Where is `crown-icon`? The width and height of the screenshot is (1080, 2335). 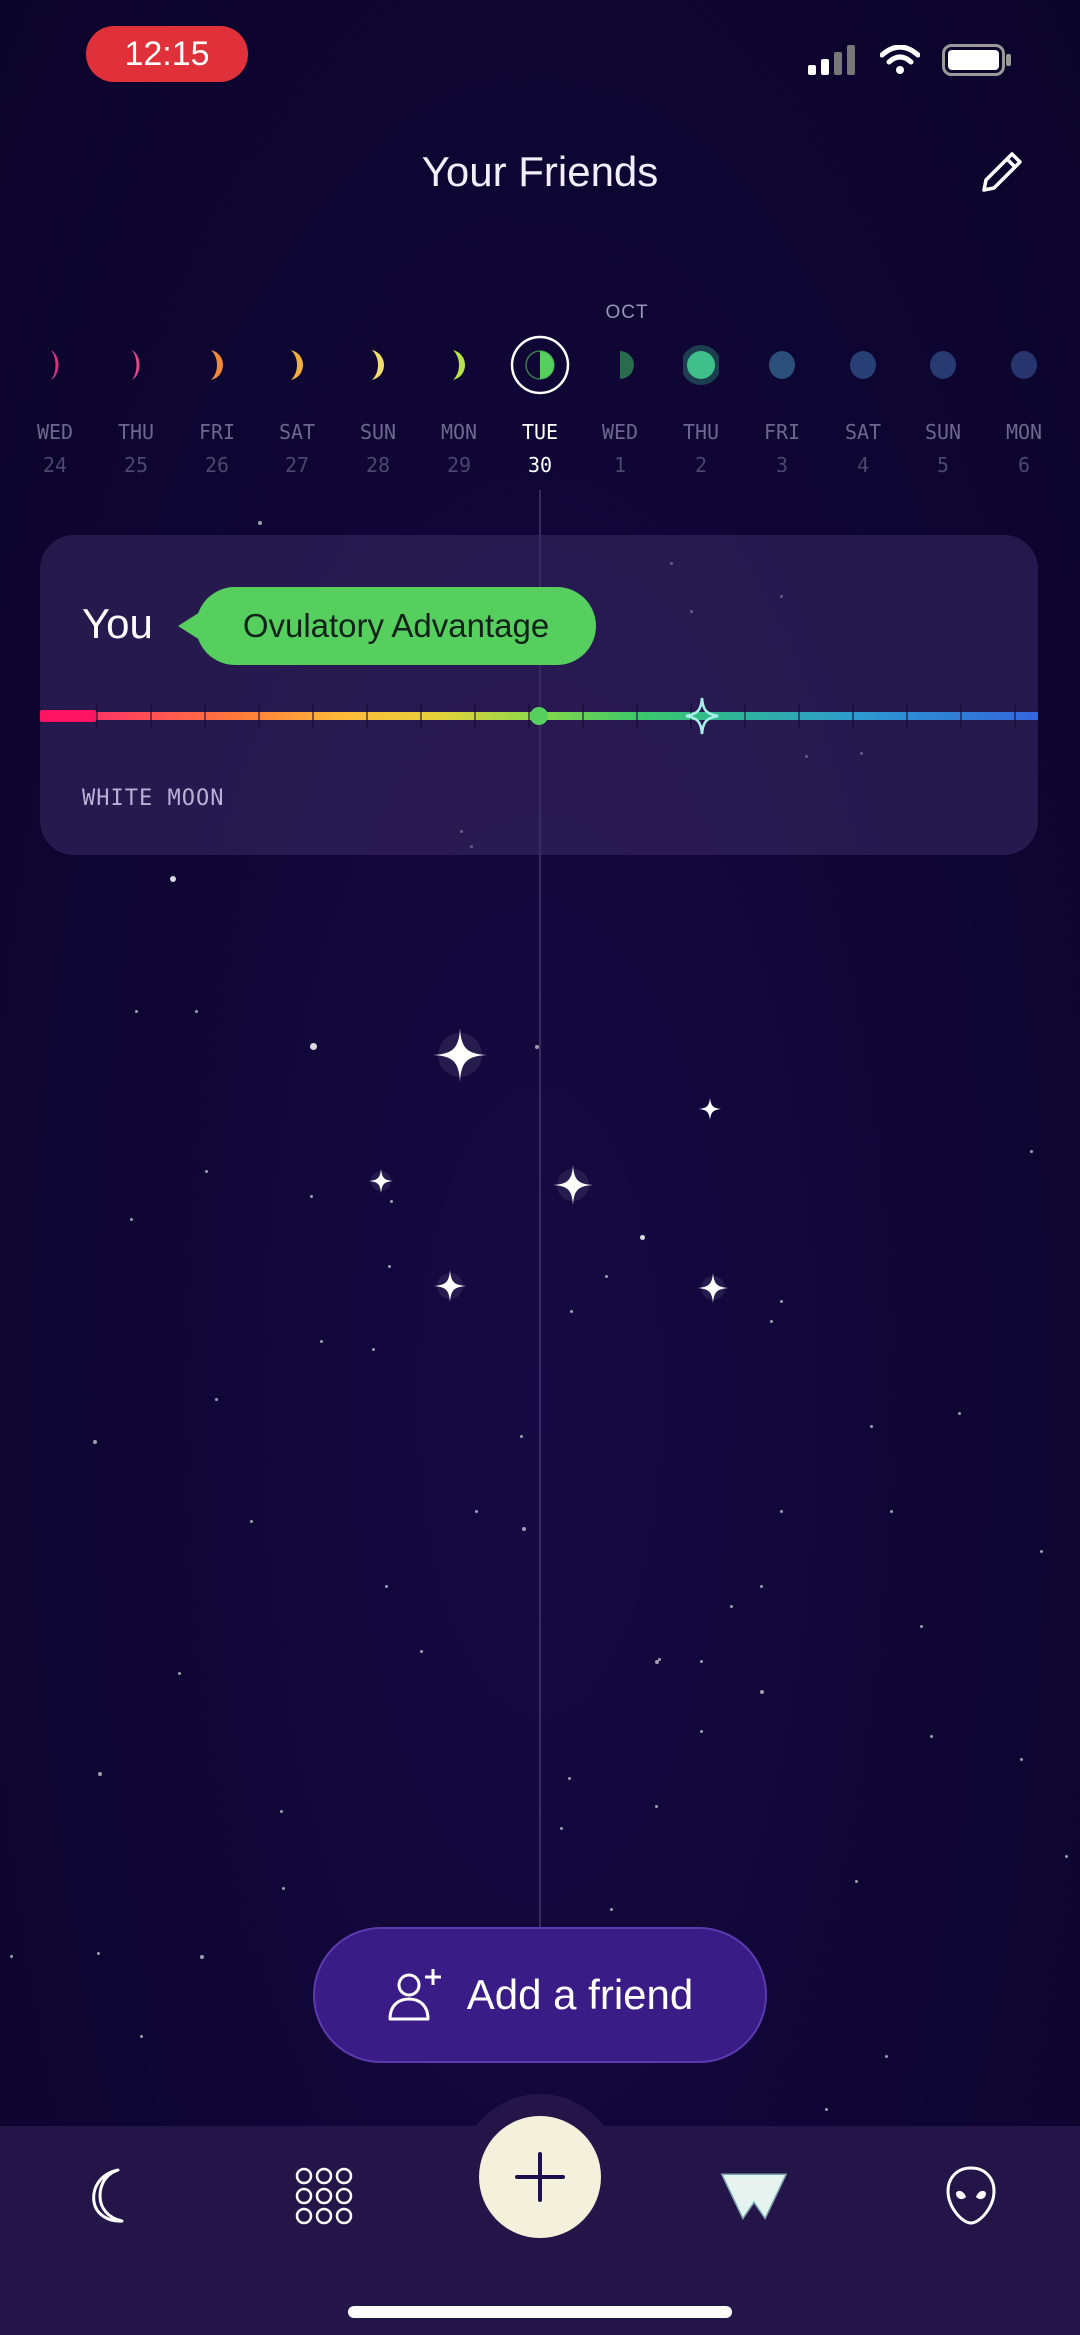 crown-icon is located at coordinates (754, 2196).